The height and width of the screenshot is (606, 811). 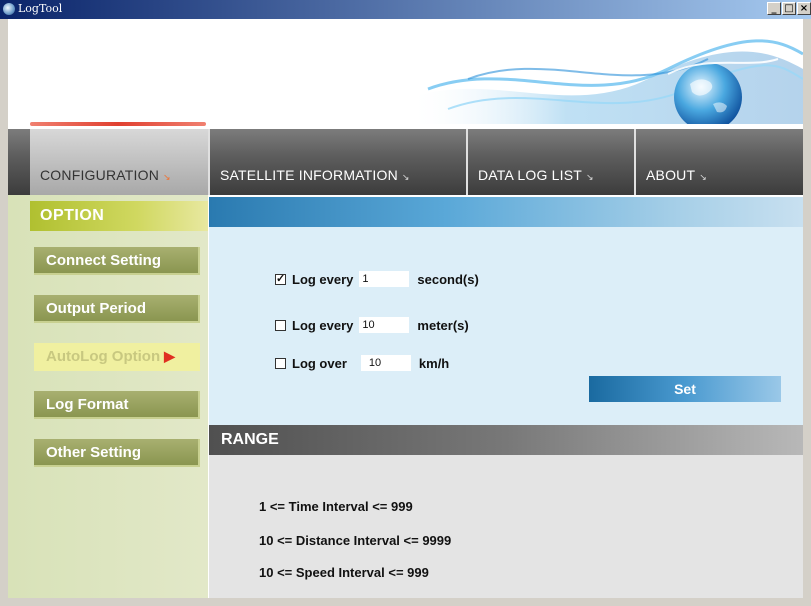 What do you see at coordinates (119, 162) in the screenshot?
I see `tab-configuration: CONFIGURATION ↘` at bounding box center [119, 162].